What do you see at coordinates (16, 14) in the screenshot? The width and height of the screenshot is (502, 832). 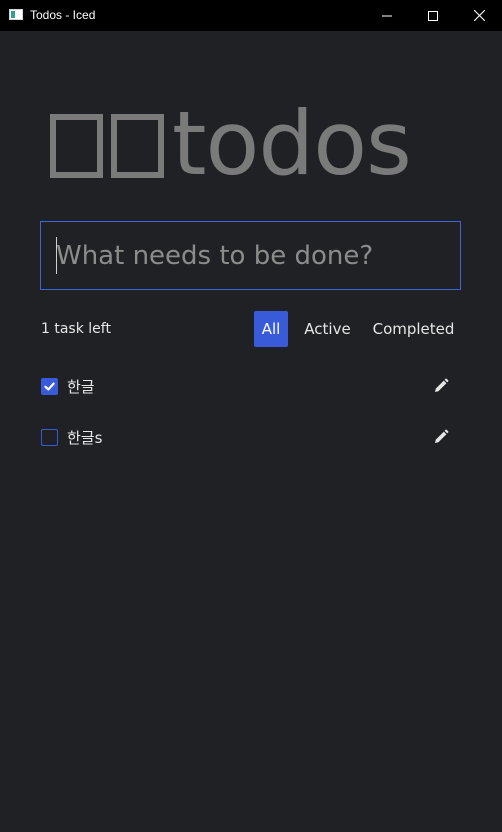 I see `app-icon` at bounding box center [16, 14].